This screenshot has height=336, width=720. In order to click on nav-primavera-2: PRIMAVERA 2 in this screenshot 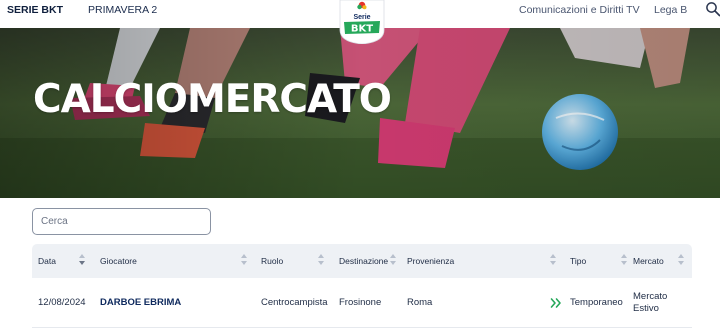, I will do `click(122, 10)`.